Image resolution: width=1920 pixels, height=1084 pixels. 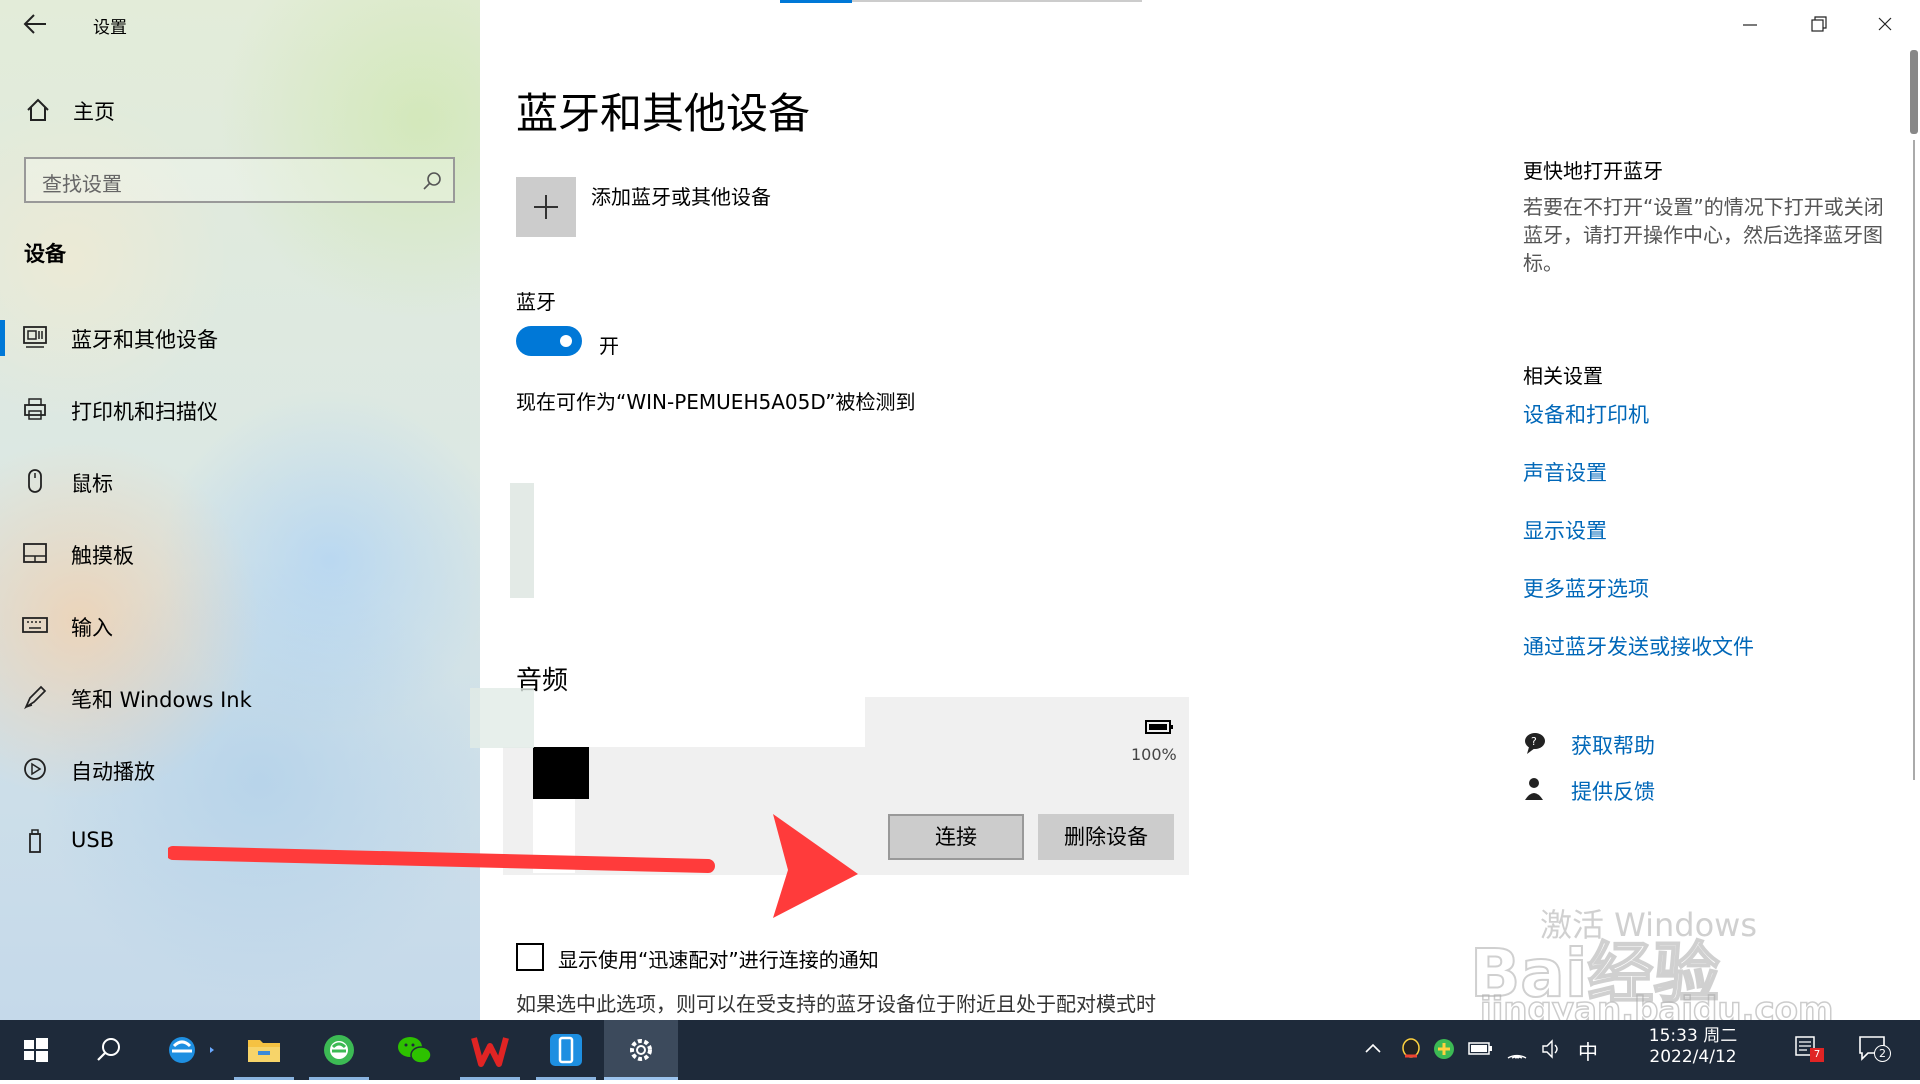 What do you see at coordinates (38, 112) in the screenshot?
I see `home-icon` at bounding box center [38, 112].